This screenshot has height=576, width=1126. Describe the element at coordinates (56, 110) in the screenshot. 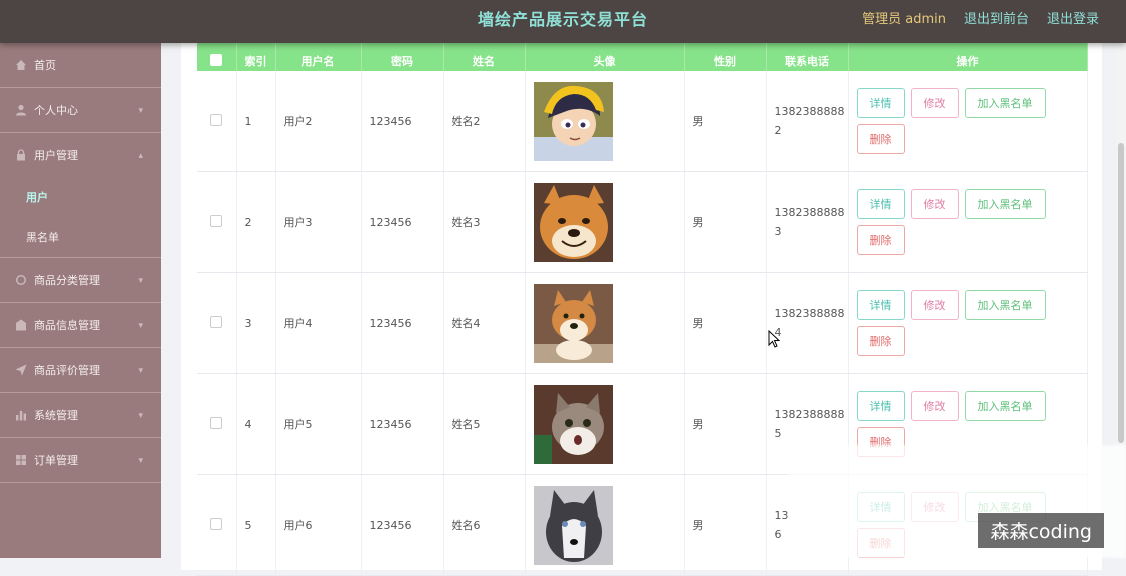

I see `sidebar-item-label: 个人中心` at that location.